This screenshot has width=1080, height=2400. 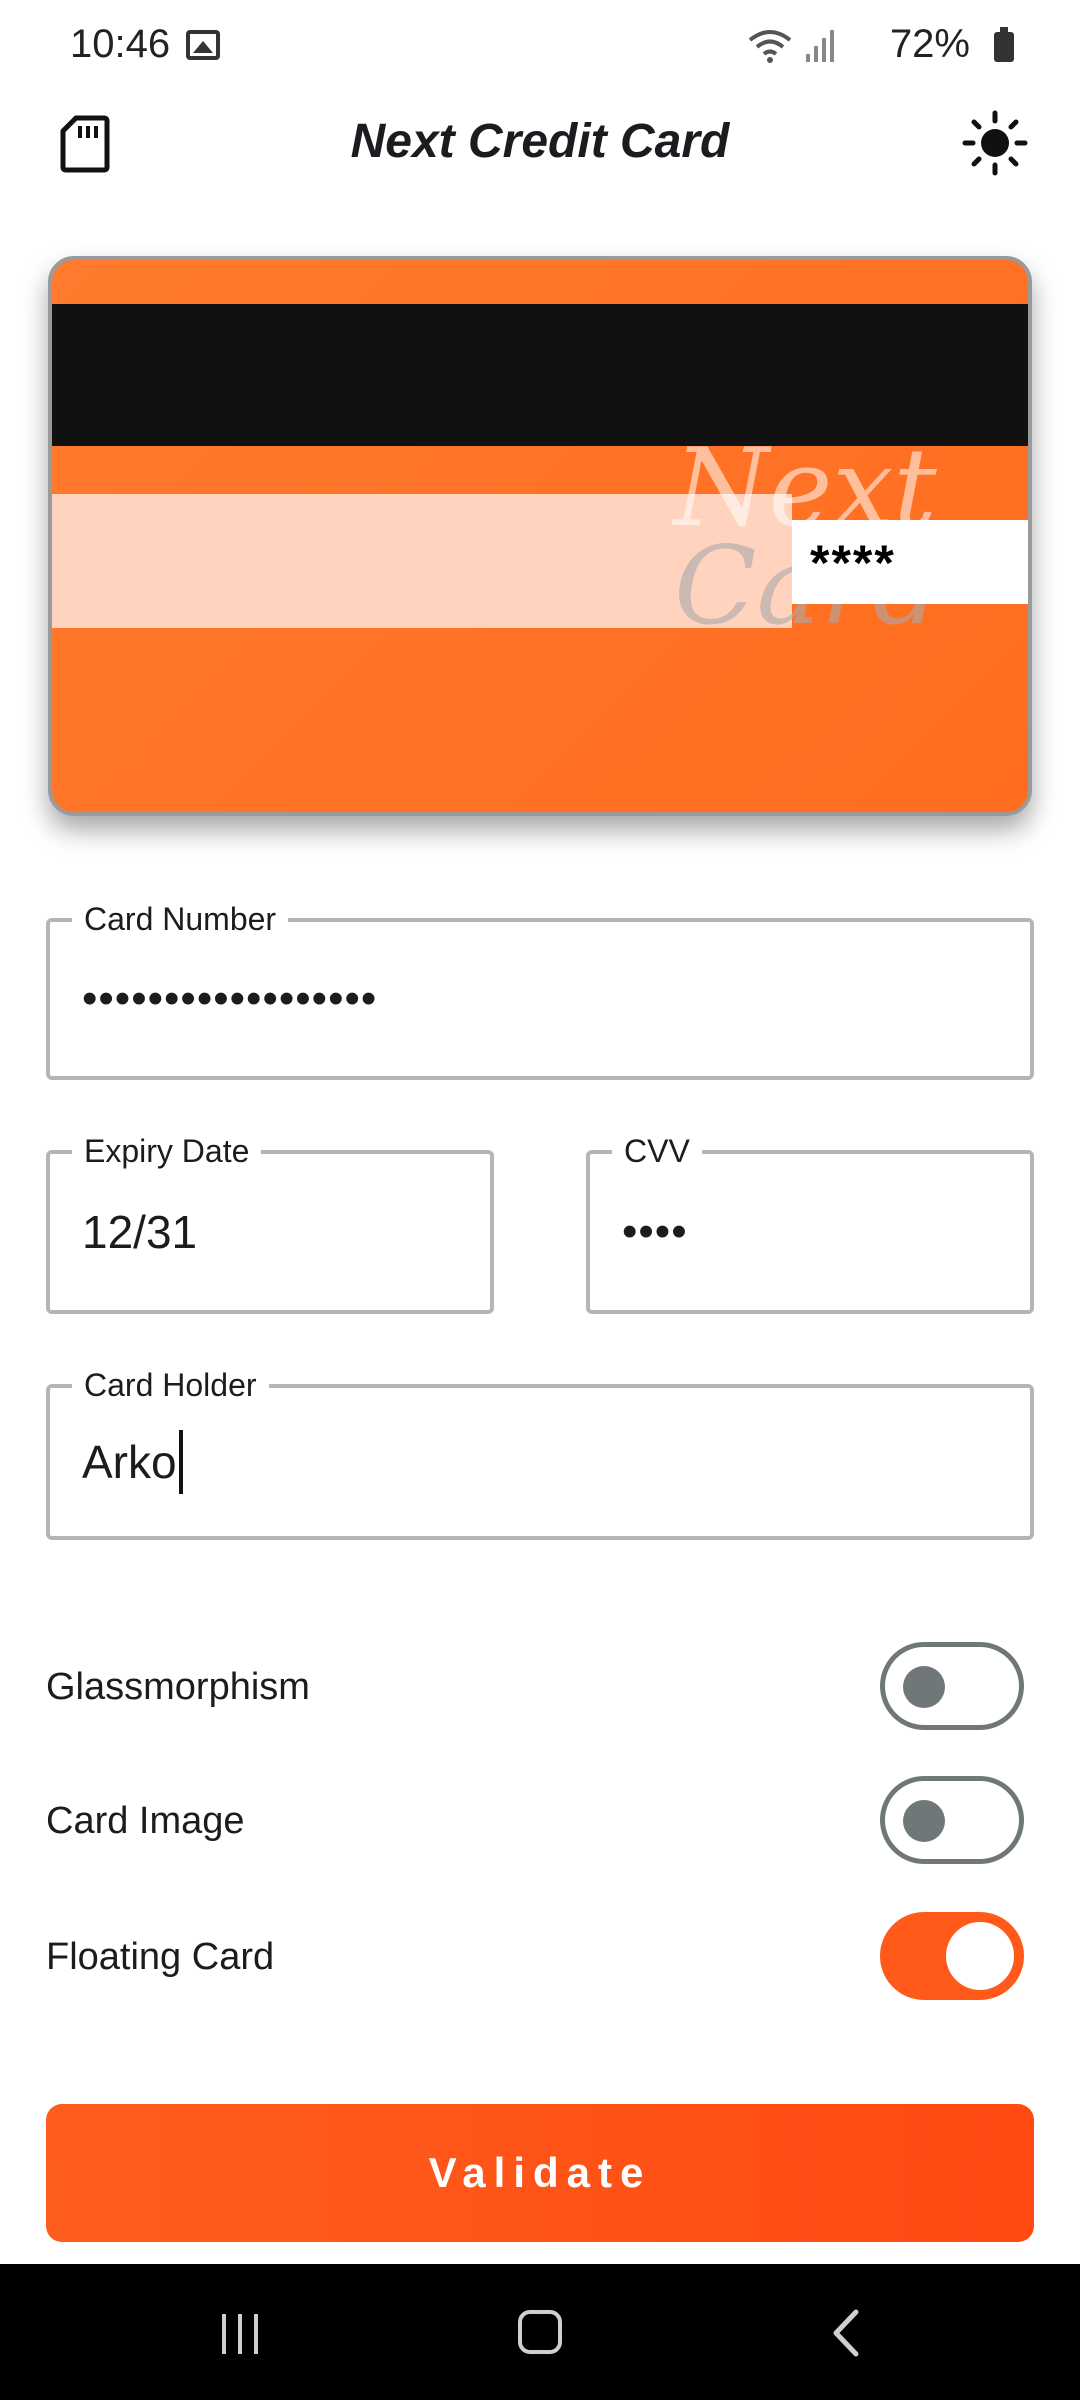 I want to click on expiry-date-field: Expiry Date 12/31, so click(x=270, y=1223).